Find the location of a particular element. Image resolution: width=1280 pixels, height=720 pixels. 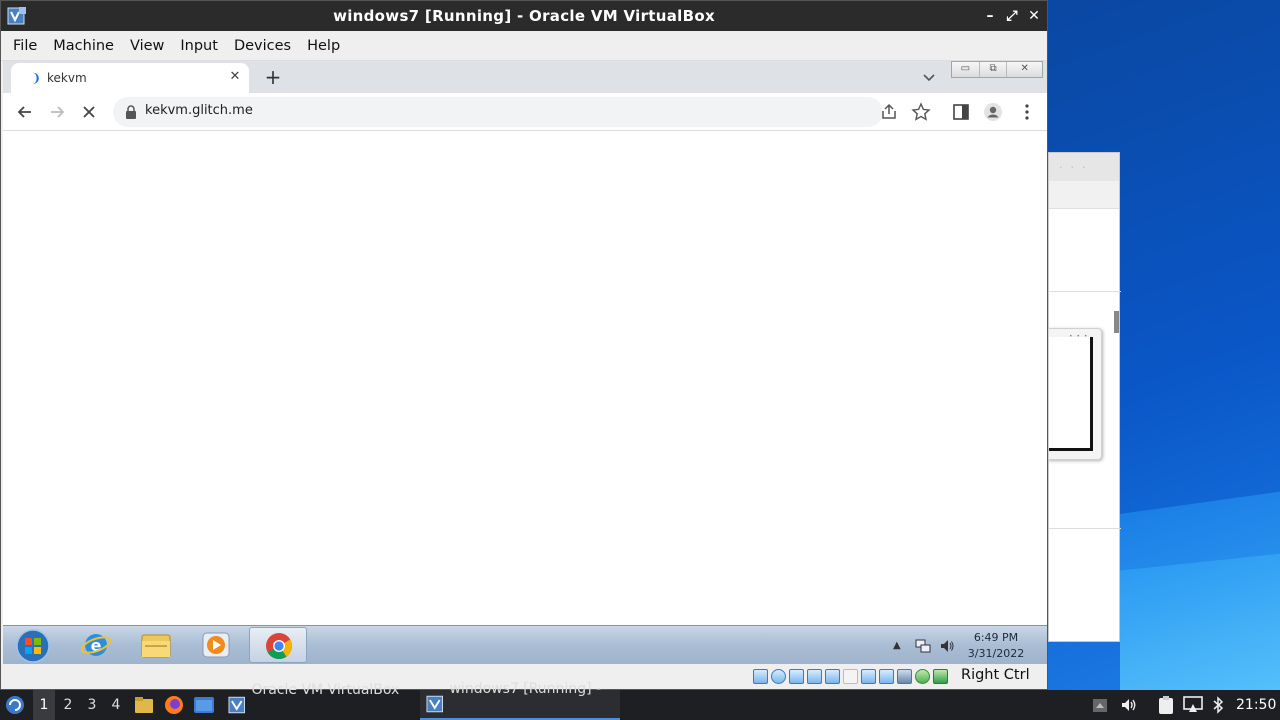

tab-close-button: ✕ is located at coordinates (235, 77).